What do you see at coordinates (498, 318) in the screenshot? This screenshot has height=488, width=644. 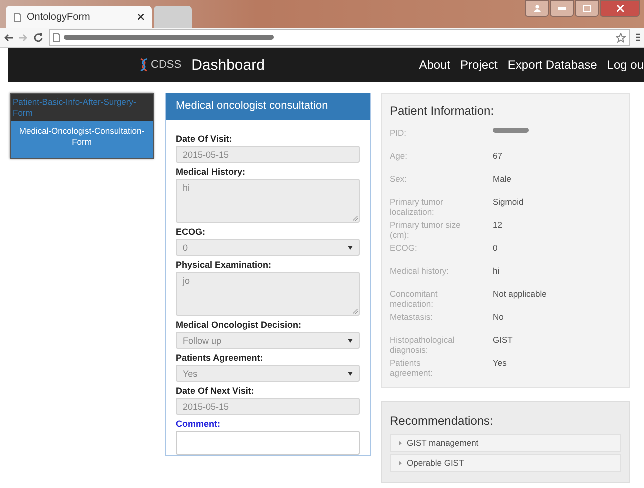 I see `info-value: No` at bounding box center [498, 318].